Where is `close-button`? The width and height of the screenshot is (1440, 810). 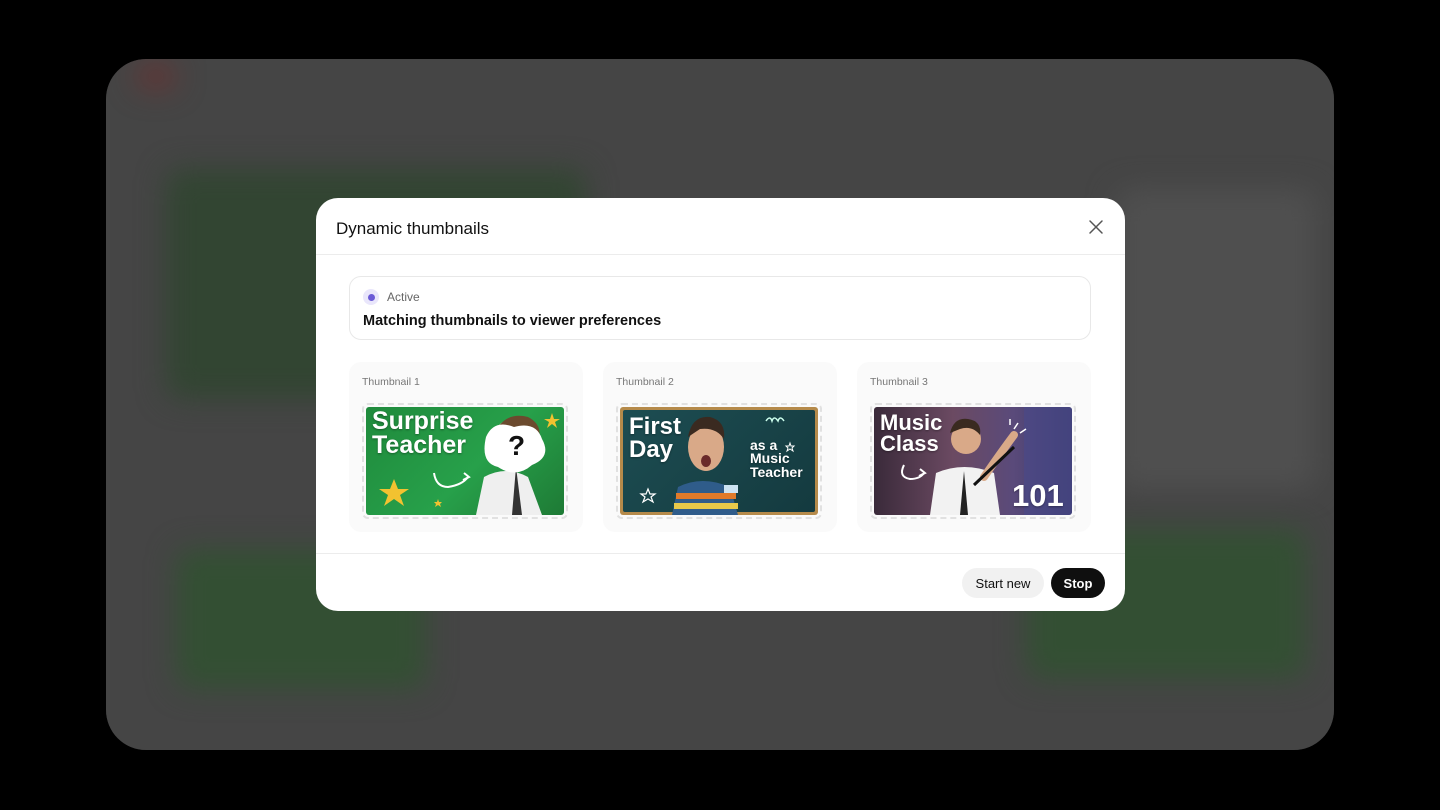
close-button is located at coordinates (1096, 227).